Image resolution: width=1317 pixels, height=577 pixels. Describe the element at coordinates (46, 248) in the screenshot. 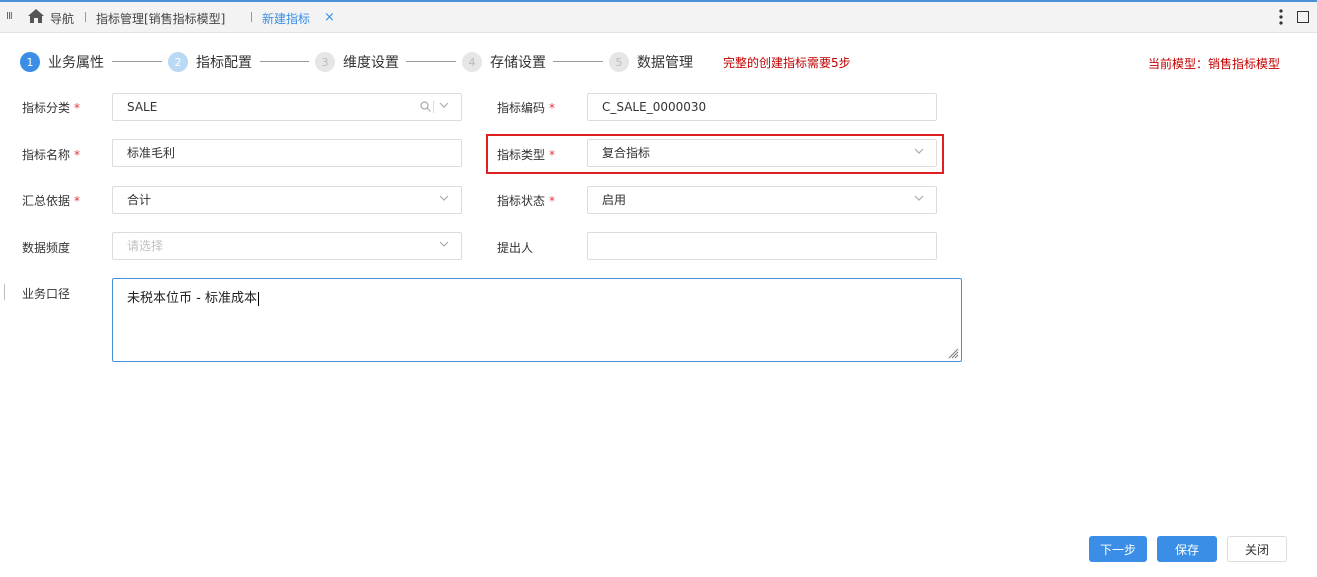

I see `label-frequency: 数据频度` at that location.